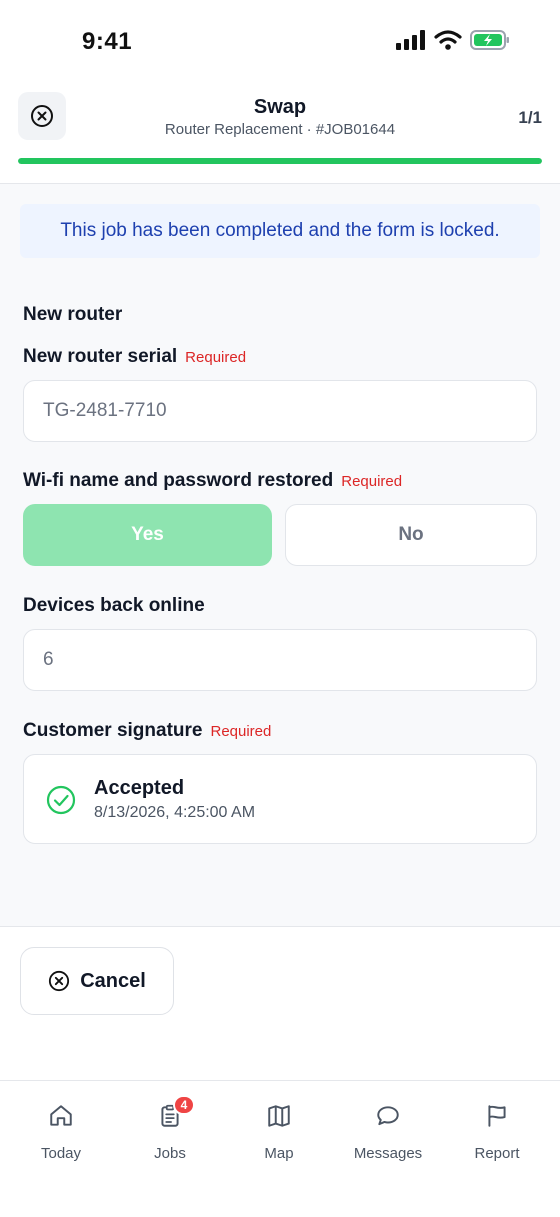 The image size is (560, 1217). I want to click on nav-item-map: Map, so click(279, 1131).